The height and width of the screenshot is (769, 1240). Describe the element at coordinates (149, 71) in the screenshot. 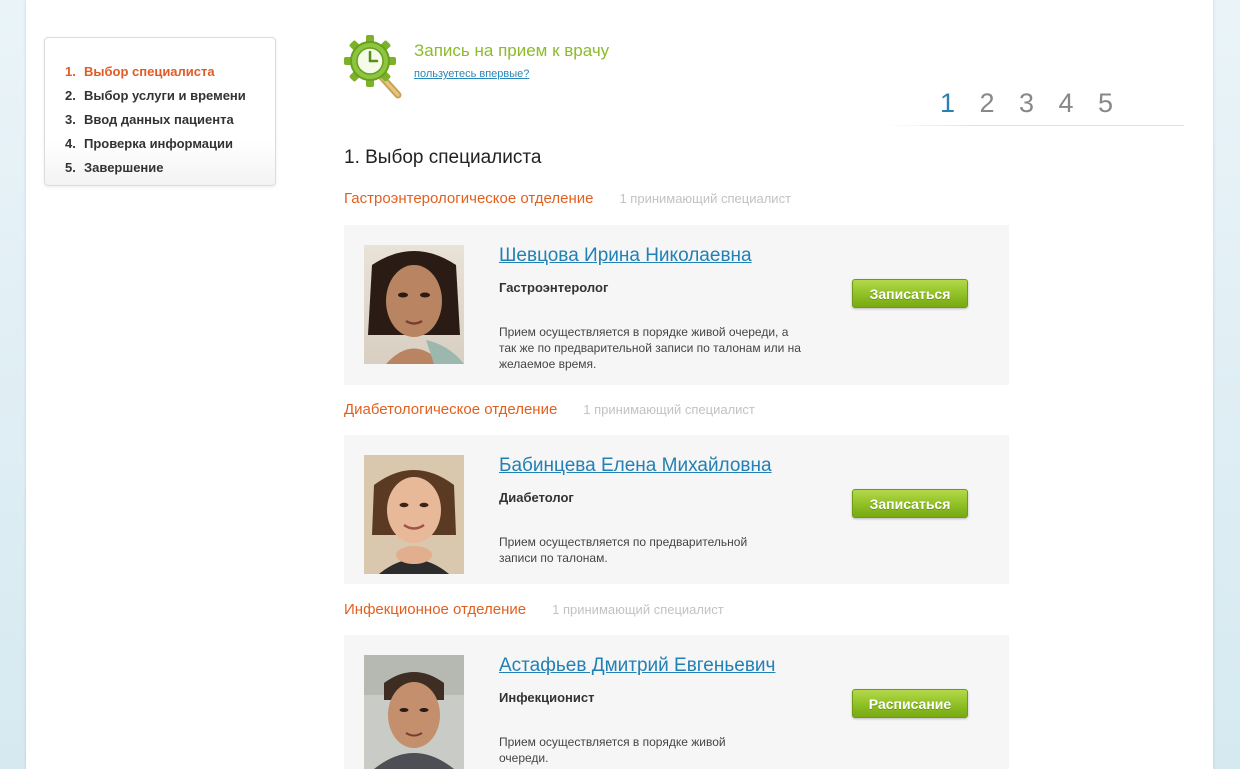

I see `step-label: Выбор специалиста` at that location.